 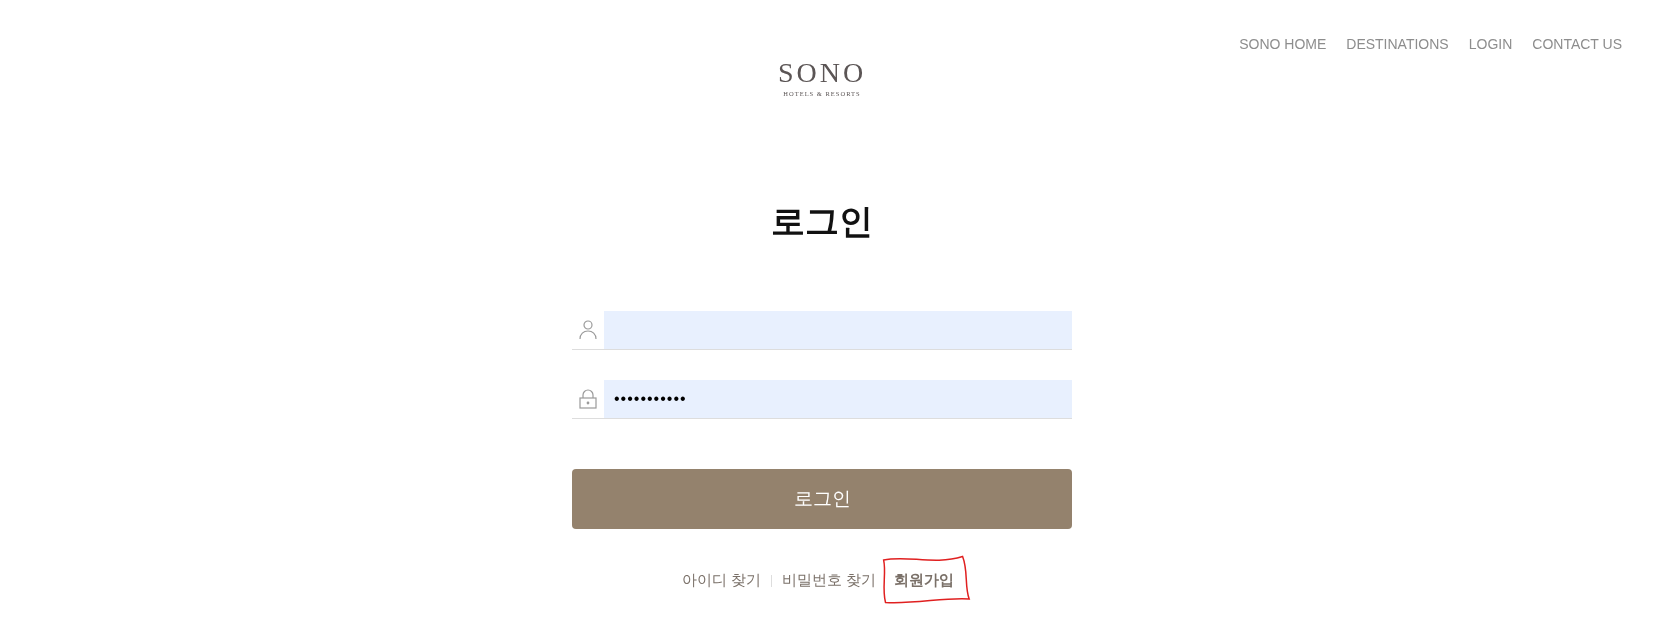 What do you see at coordinates (822, 221) in the screenshot?
I see `page-title: 로그인` at bounding box center [822, 221].